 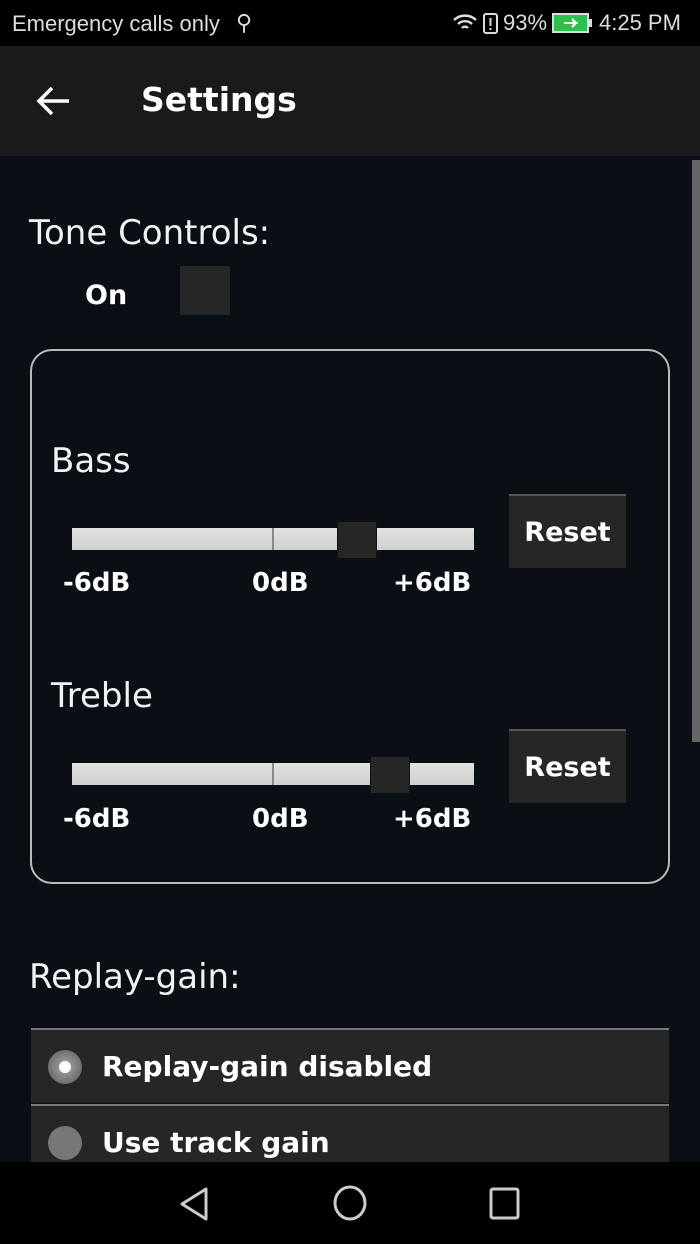 What do you see at coordinates (205, 290) in the screenshot?
I see `tone-on-checkbox` at bounding box center [205, 290].